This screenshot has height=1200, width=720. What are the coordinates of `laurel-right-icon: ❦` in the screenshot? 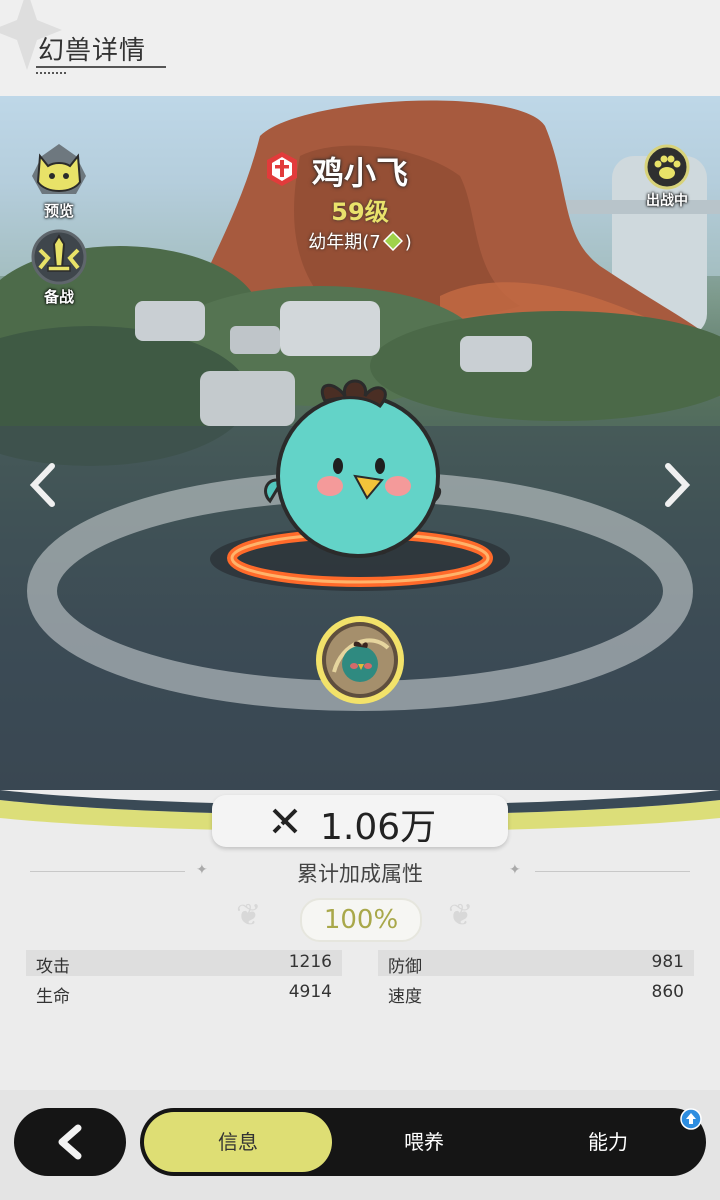 It's located at (461, 915).